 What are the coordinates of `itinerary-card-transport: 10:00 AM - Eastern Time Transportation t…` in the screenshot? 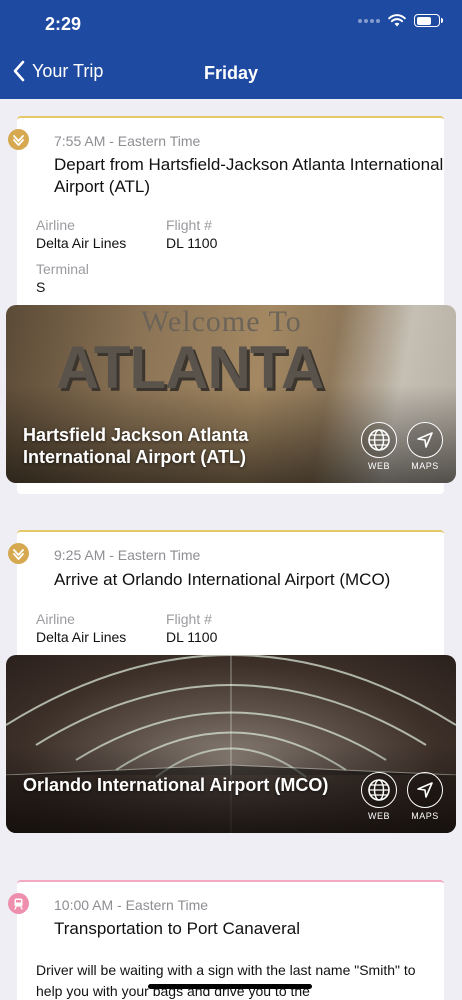 It's located at (230, 940).